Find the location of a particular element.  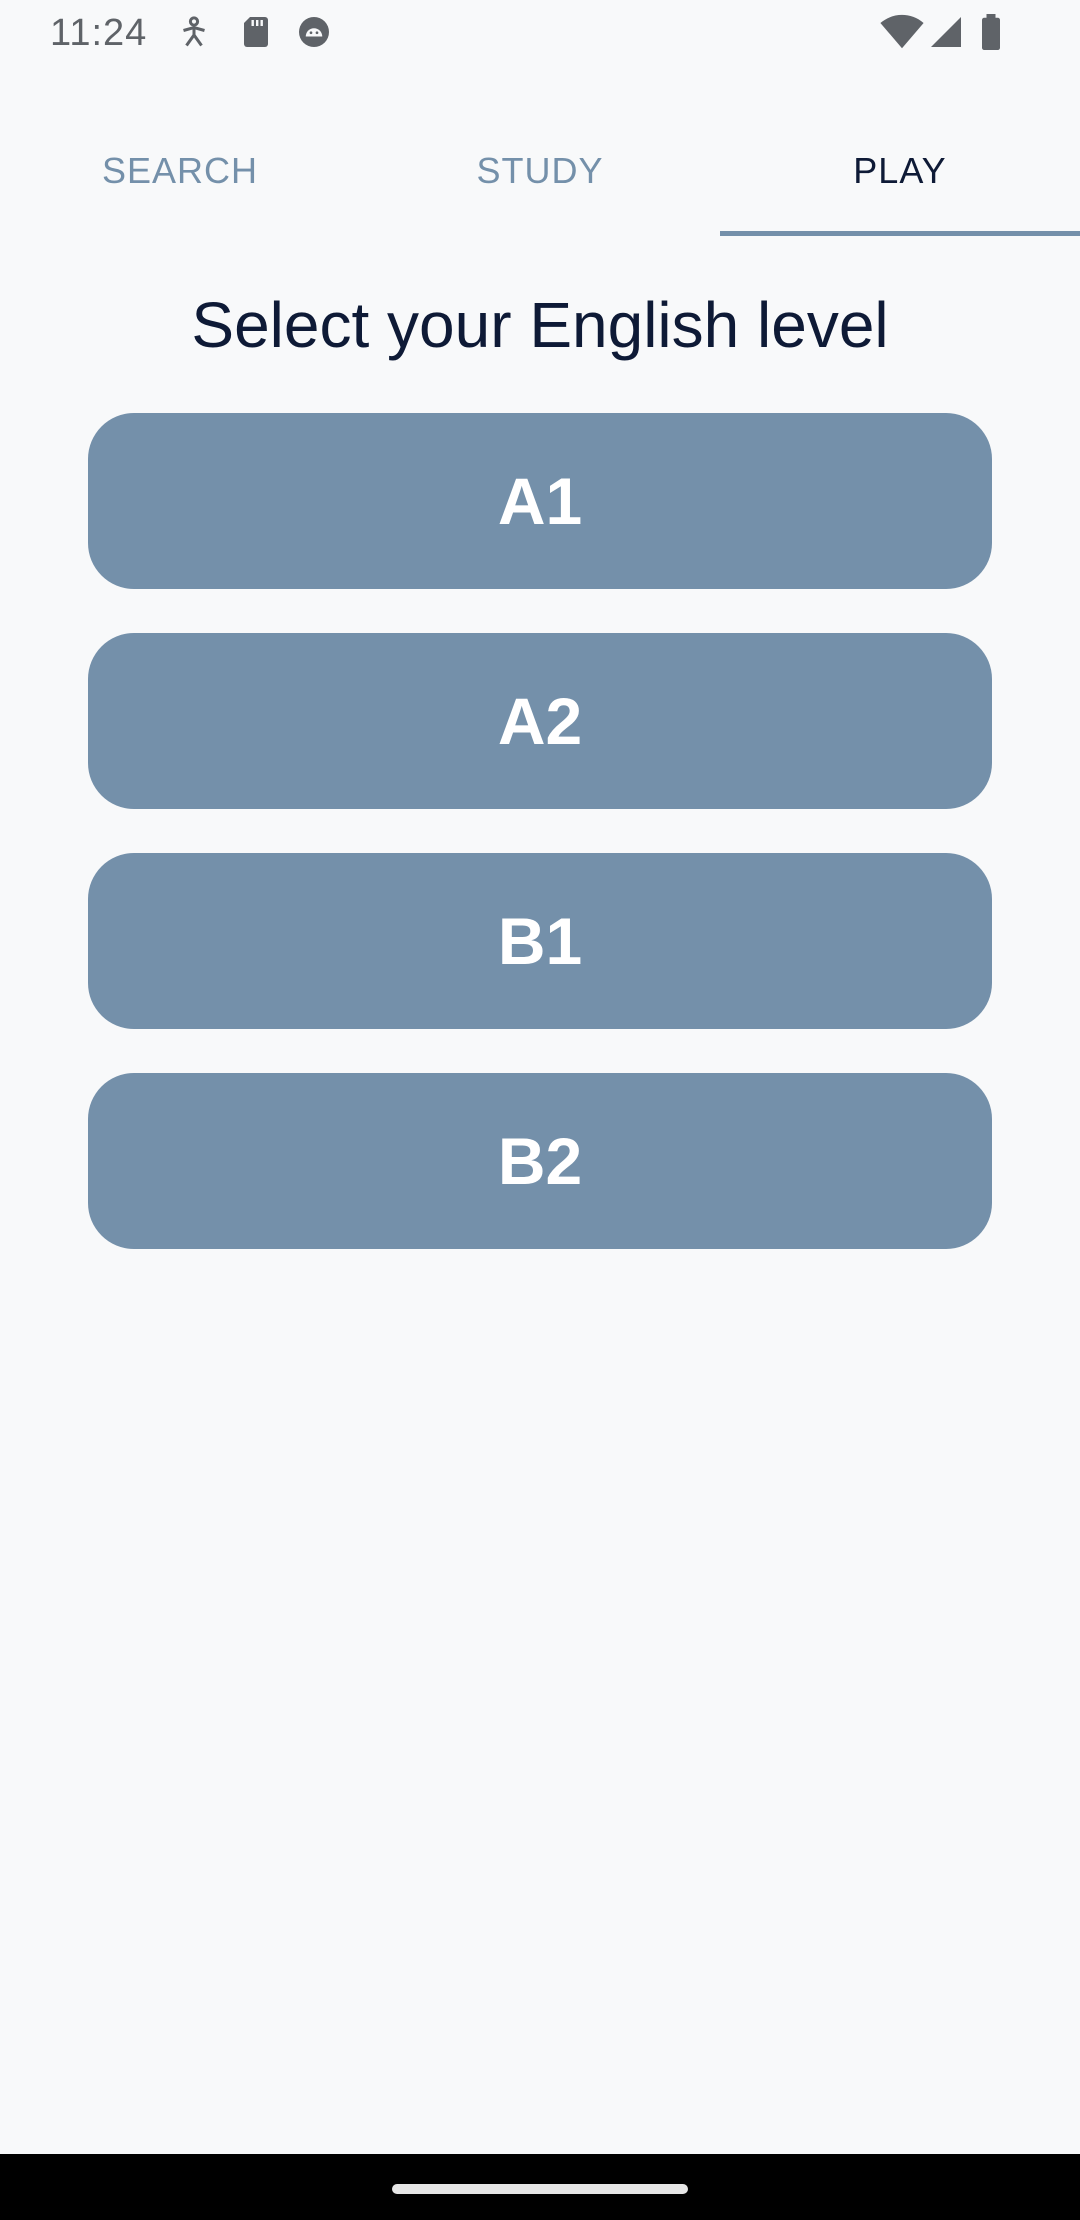

tab-play: PLAY is located at coordinates (900, 179).